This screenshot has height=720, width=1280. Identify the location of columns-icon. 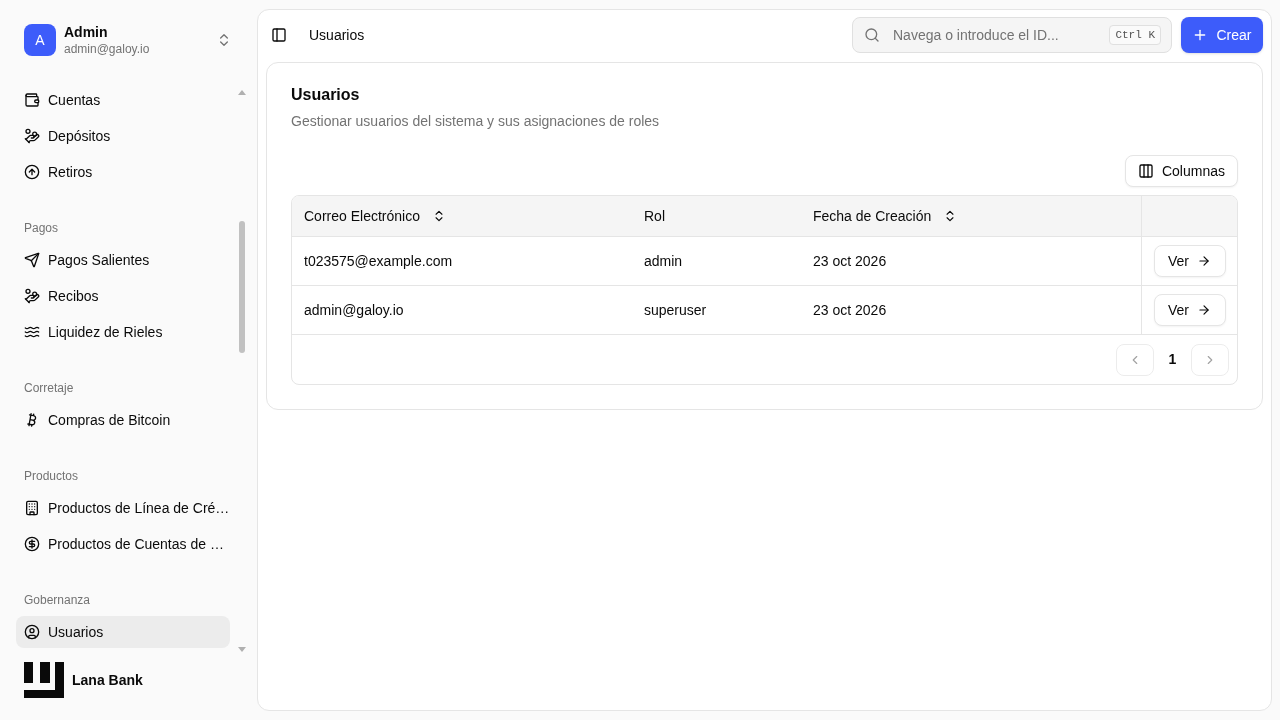
(1145, 171).